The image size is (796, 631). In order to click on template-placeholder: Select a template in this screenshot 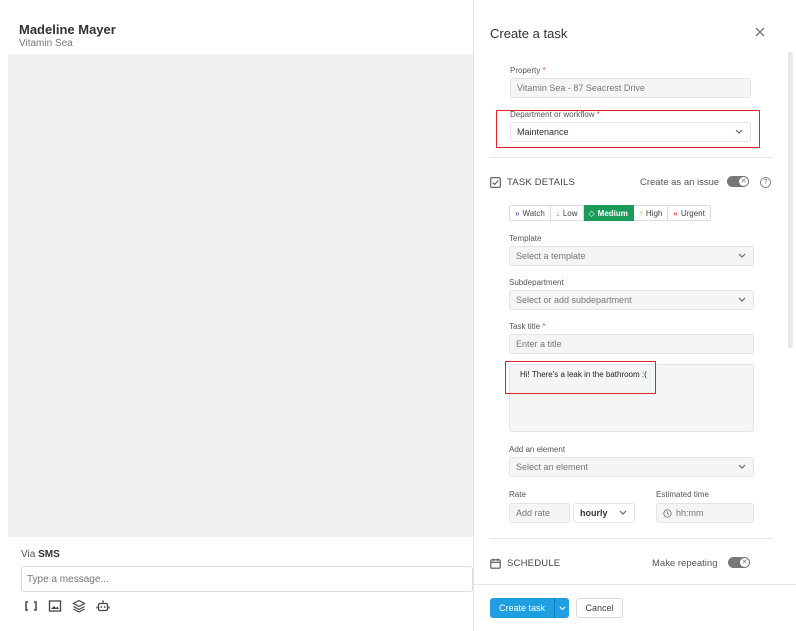, I will do `click(551, 256)`.